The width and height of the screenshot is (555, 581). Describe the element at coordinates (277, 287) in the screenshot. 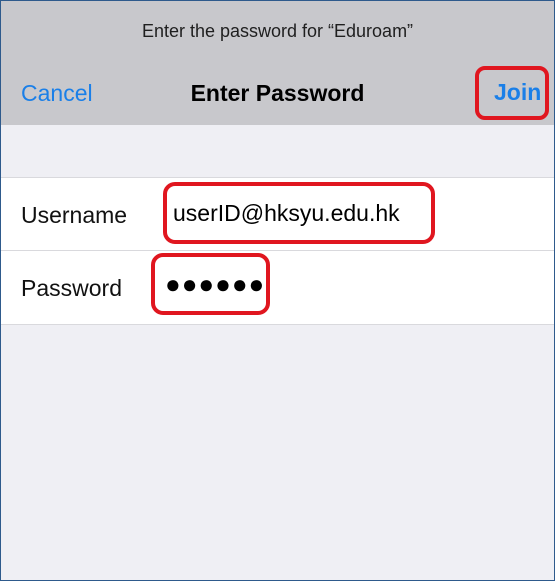

I see `password-row: Password ●●●●●●` at that location.